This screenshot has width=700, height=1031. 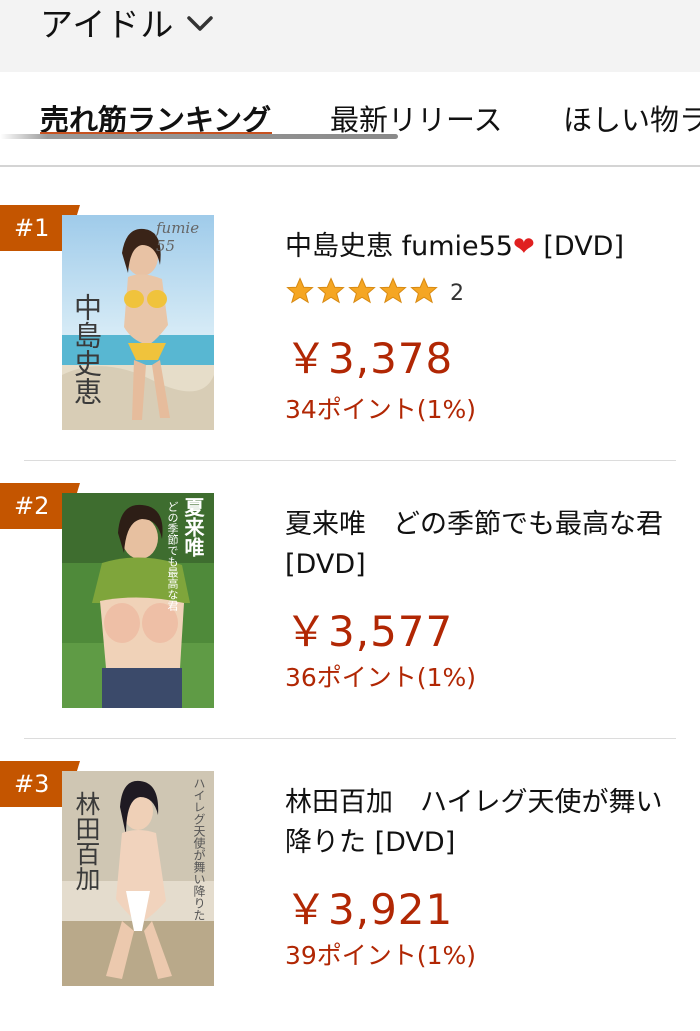 I want to click on price: ￥3,577, so click(x=369, y=631).